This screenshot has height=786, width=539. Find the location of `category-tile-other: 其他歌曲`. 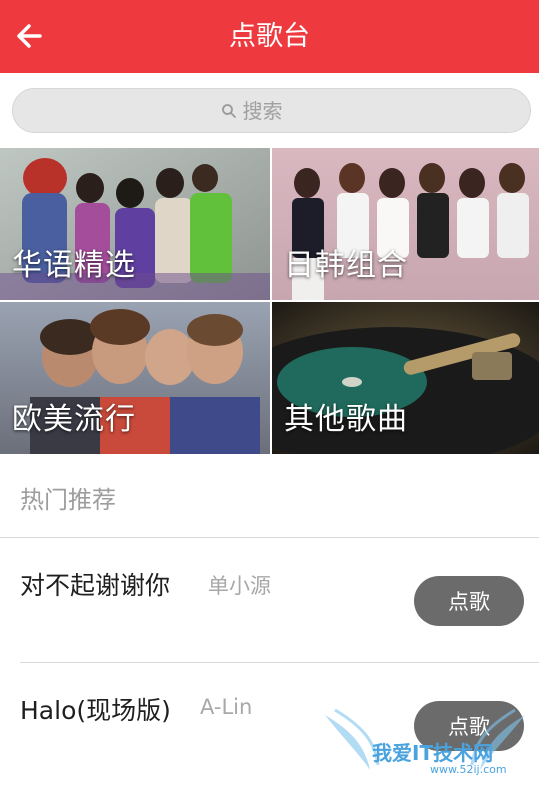

category-tile-other: 其他歌曲 is located at coordinates (405, 378).